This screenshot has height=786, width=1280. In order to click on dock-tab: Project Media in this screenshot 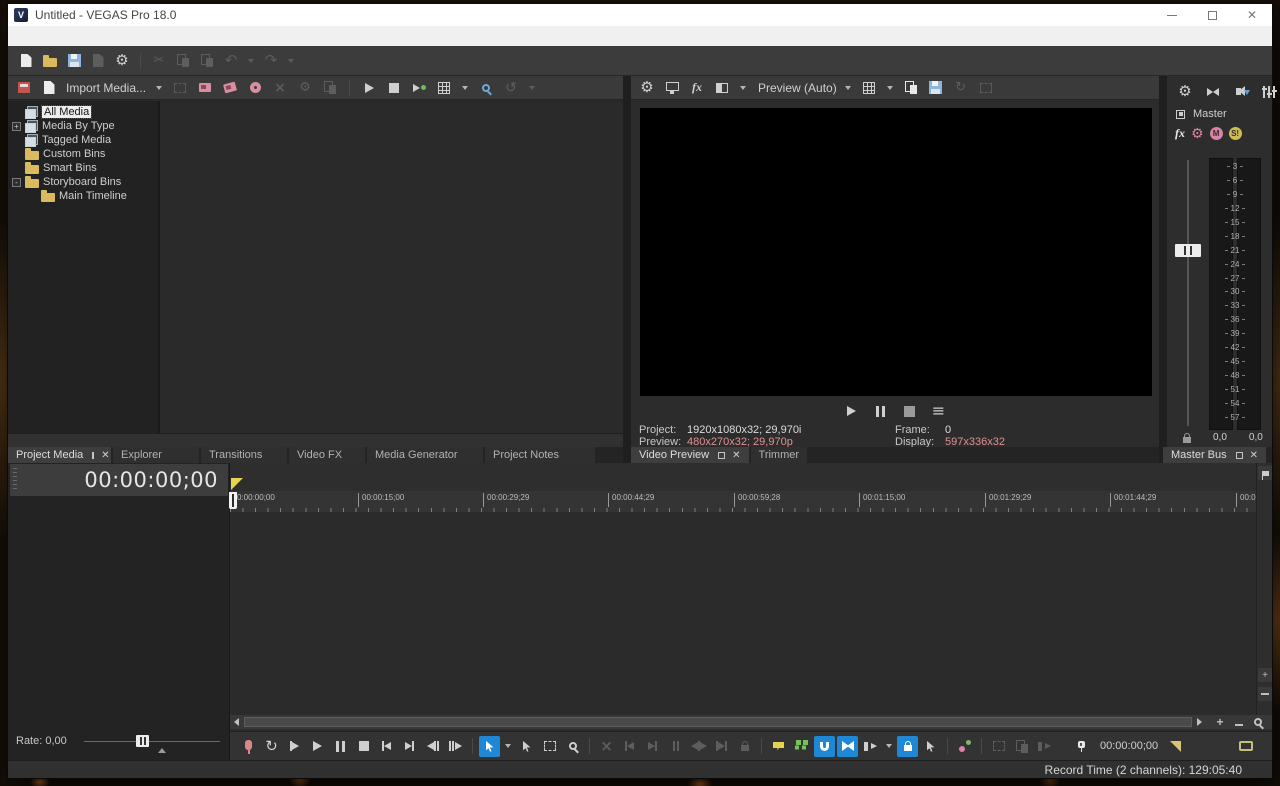, I will do `click(59, 455)`.